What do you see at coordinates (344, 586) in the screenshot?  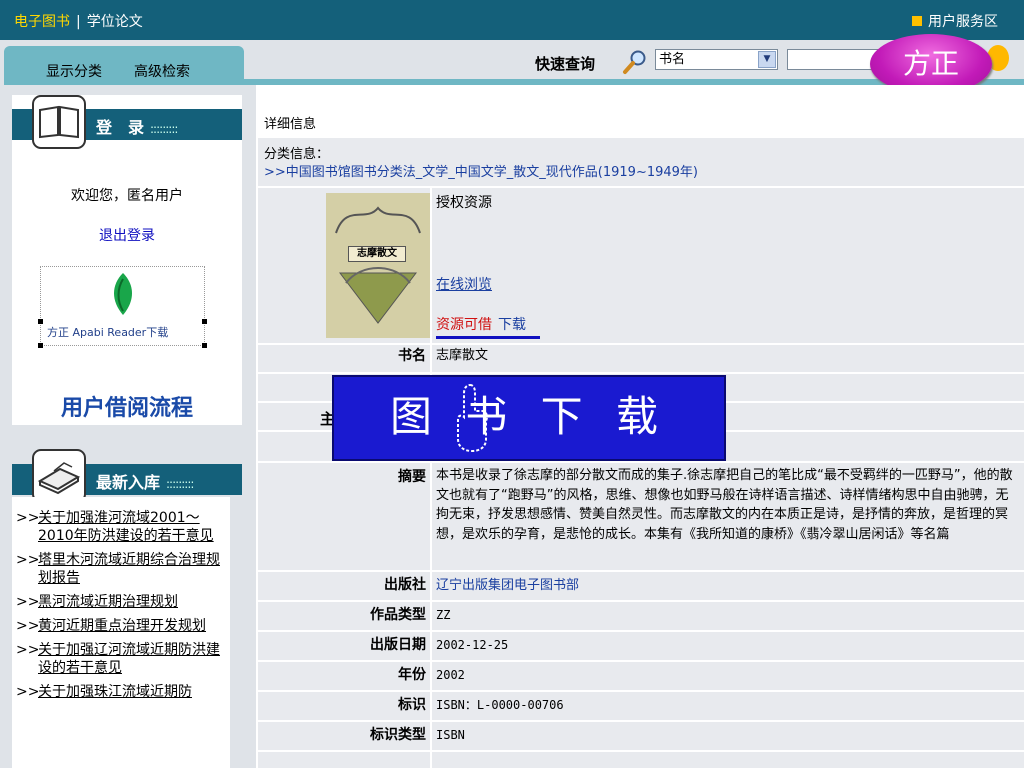 I see `publisher-key: 出版社` at bounding box center [344, 586].